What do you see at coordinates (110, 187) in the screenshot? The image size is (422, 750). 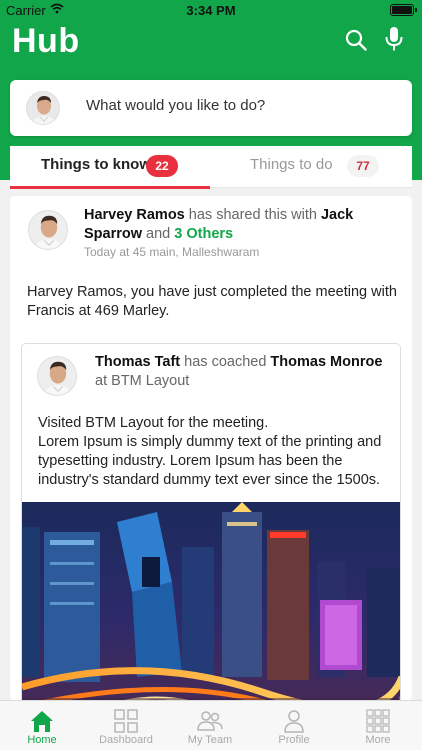 I see `active-tab-indicator` at bounding box center [110, 187].